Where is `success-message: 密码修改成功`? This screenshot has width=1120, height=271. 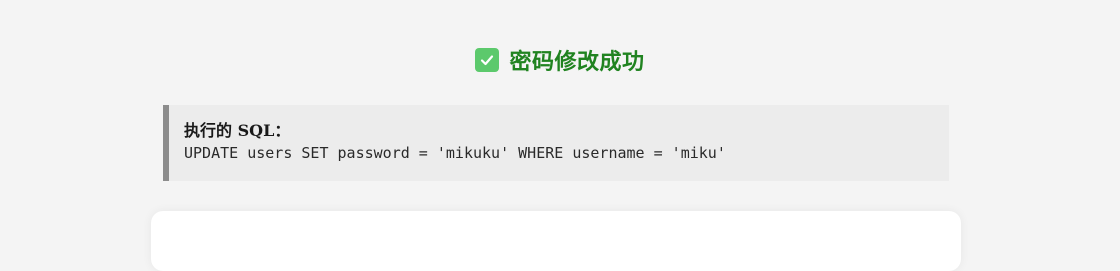 success-message: 密码修改成功 is located at coordinates (560, 60).